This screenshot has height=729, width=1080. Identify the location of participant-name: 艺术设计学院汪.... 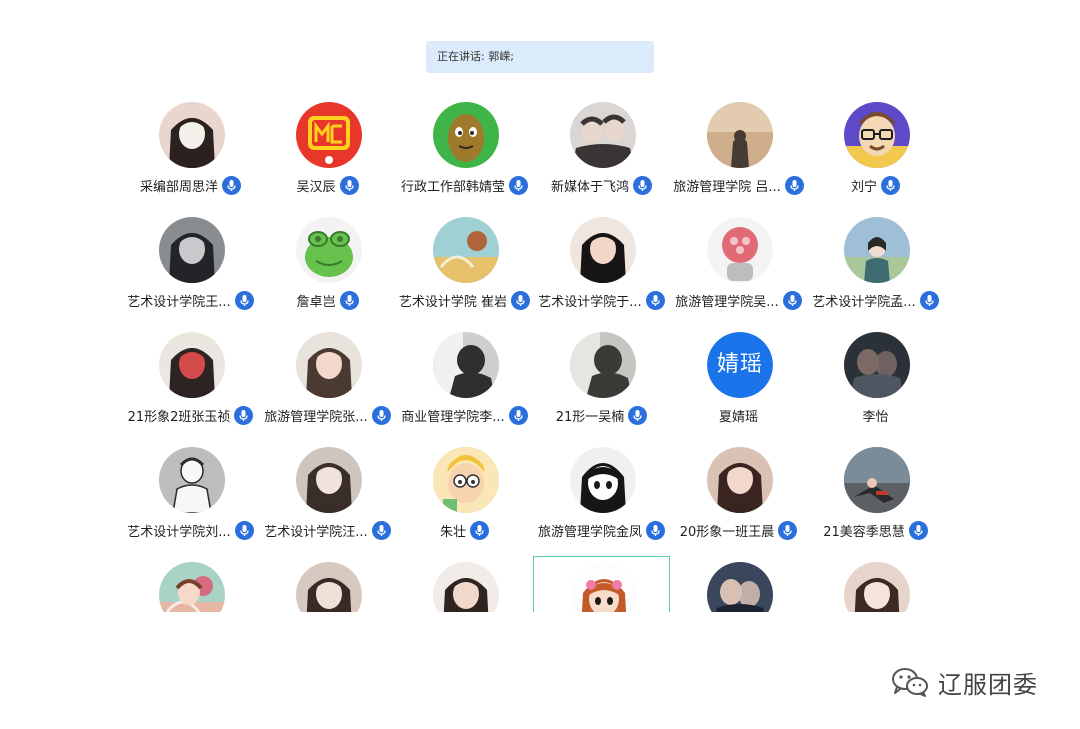
(316, 532).